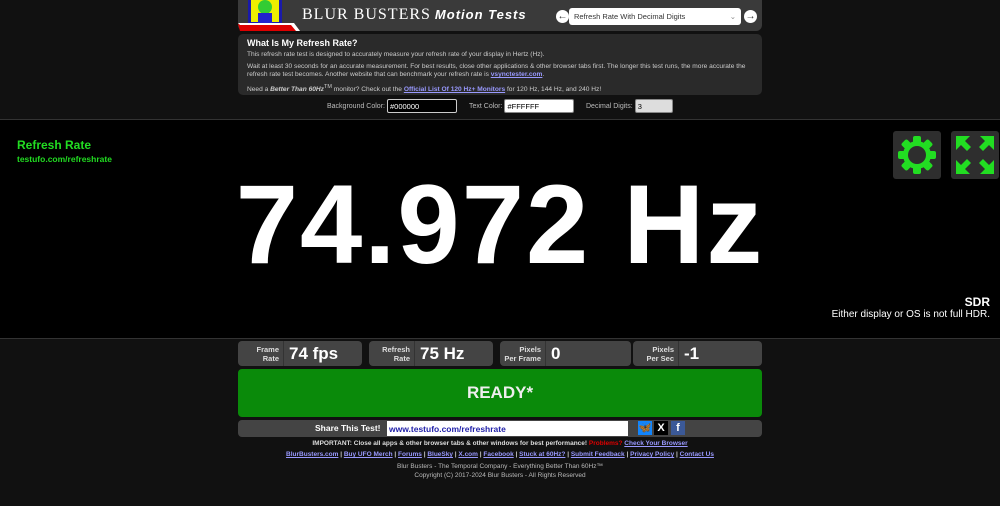 Image resolution: width=1000 pixels, height=506 pixels. Describe the element at coordinates (655, 16) in the screenshot. I see `test-selector: Refresh Rate With Decimal Digits ⌄` at that location.